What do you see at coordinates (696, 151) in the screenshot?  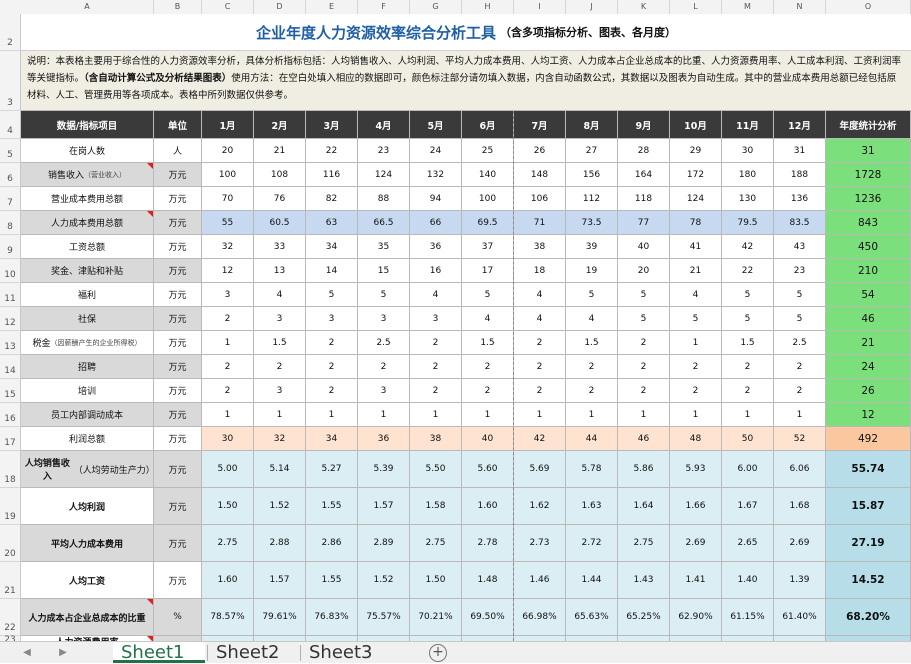 I see `value-cell: 29` at bounding box center [696, 151].